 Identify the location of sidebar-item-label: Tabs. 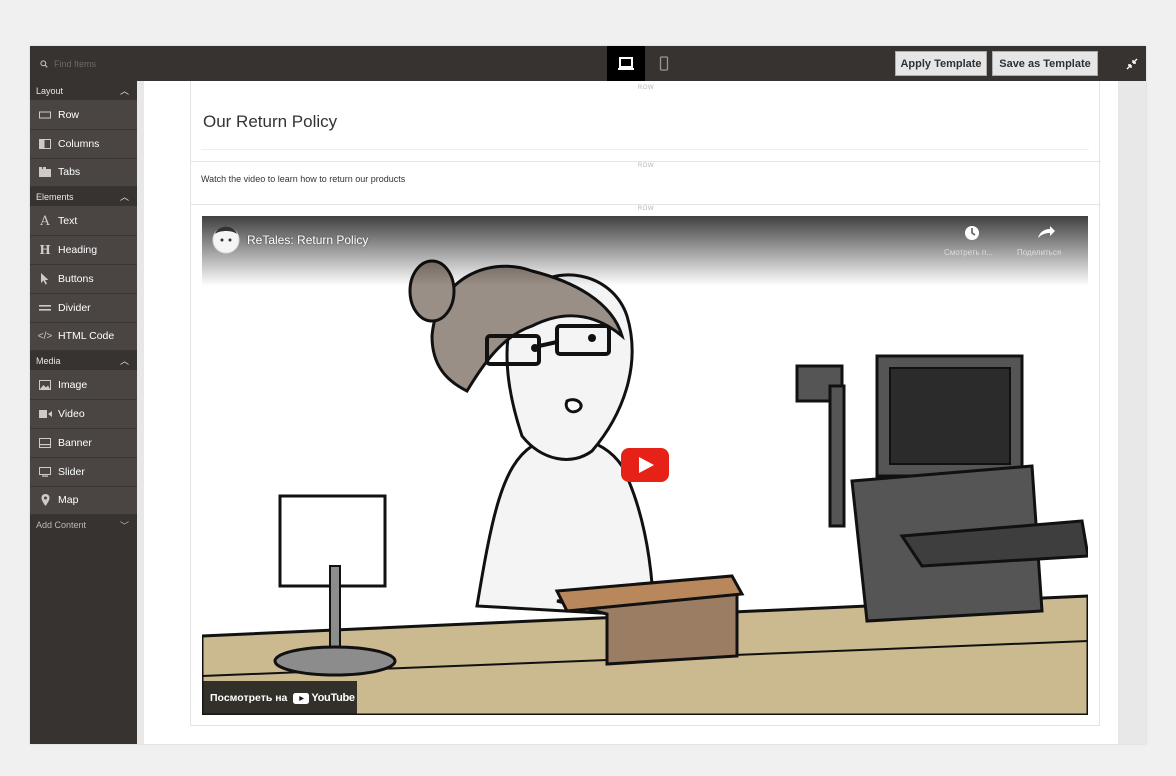
(69, 172).